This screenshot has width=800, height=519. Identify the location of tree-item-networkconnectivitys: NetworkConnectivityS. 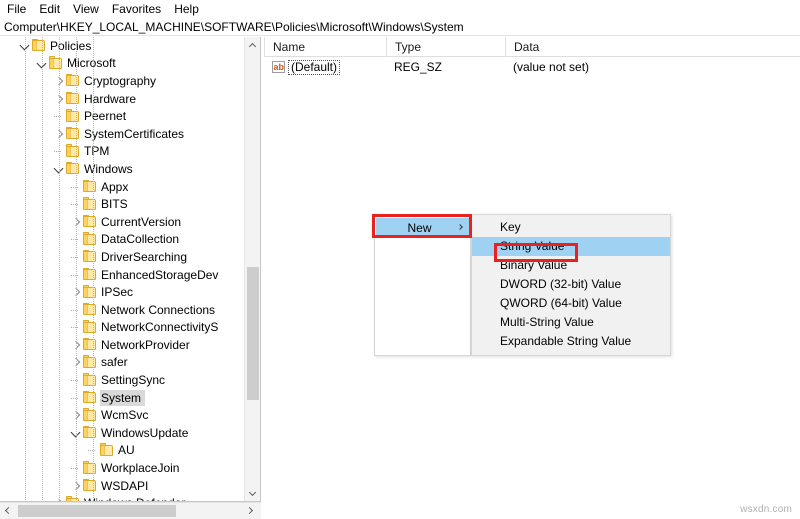
(122, 328).